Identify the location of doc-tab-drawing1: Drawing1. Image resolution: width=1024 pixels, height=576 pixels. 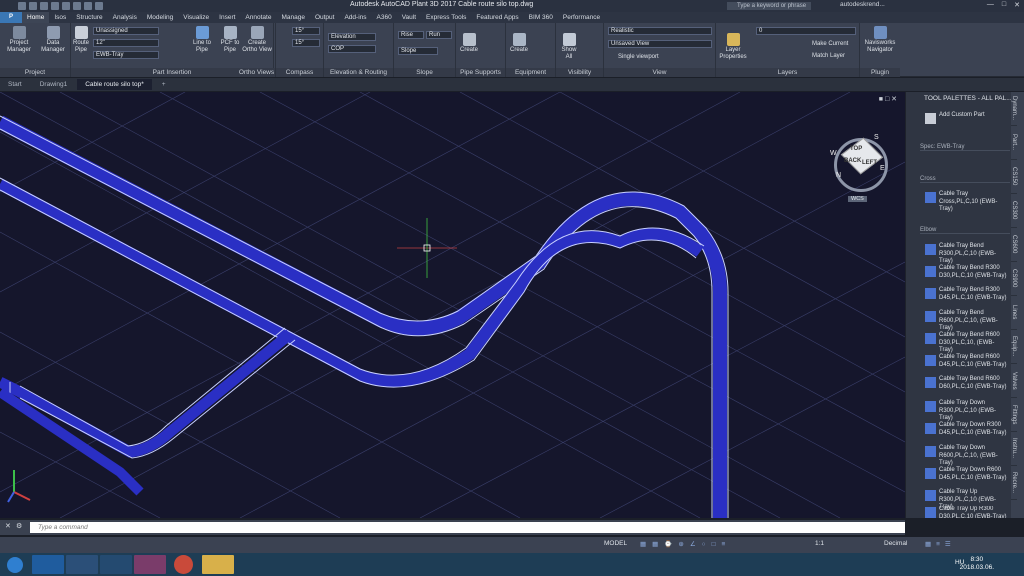
(53, 84).